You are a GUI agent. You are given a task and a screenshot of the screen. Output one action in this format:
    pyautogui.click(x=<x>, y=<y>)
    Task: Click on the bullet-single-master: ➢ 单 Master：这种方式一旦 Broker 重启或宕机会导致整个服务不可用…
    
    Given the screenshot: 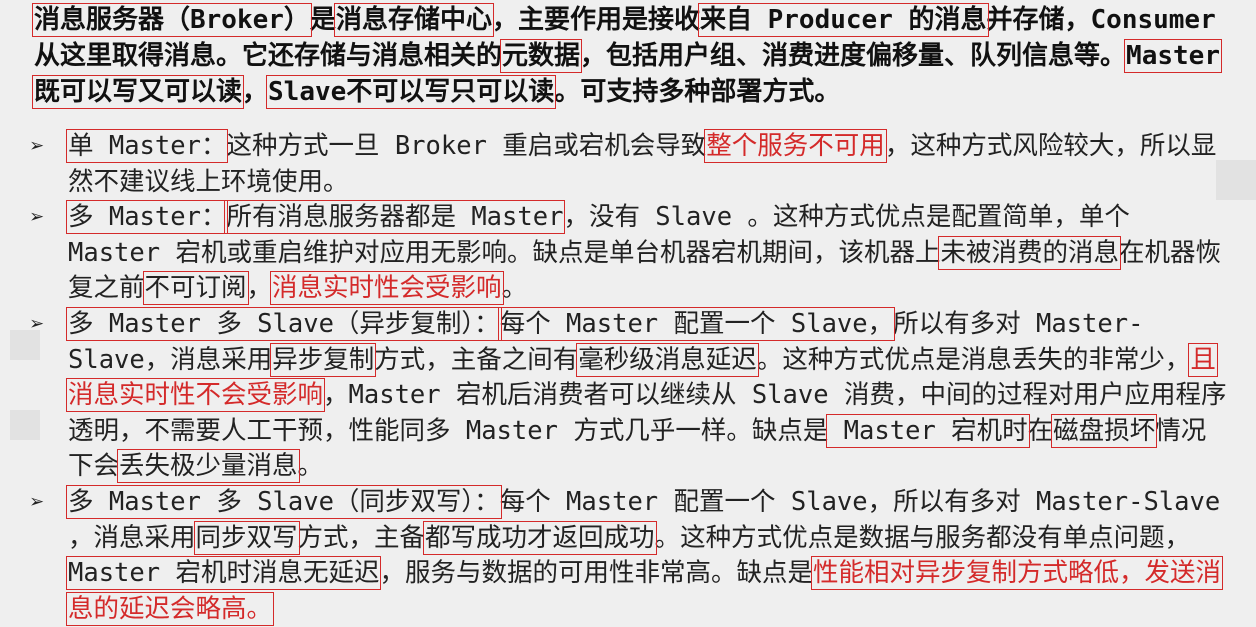 What is the action you would take?
    pyautogui.click(x=623, y=163)
    